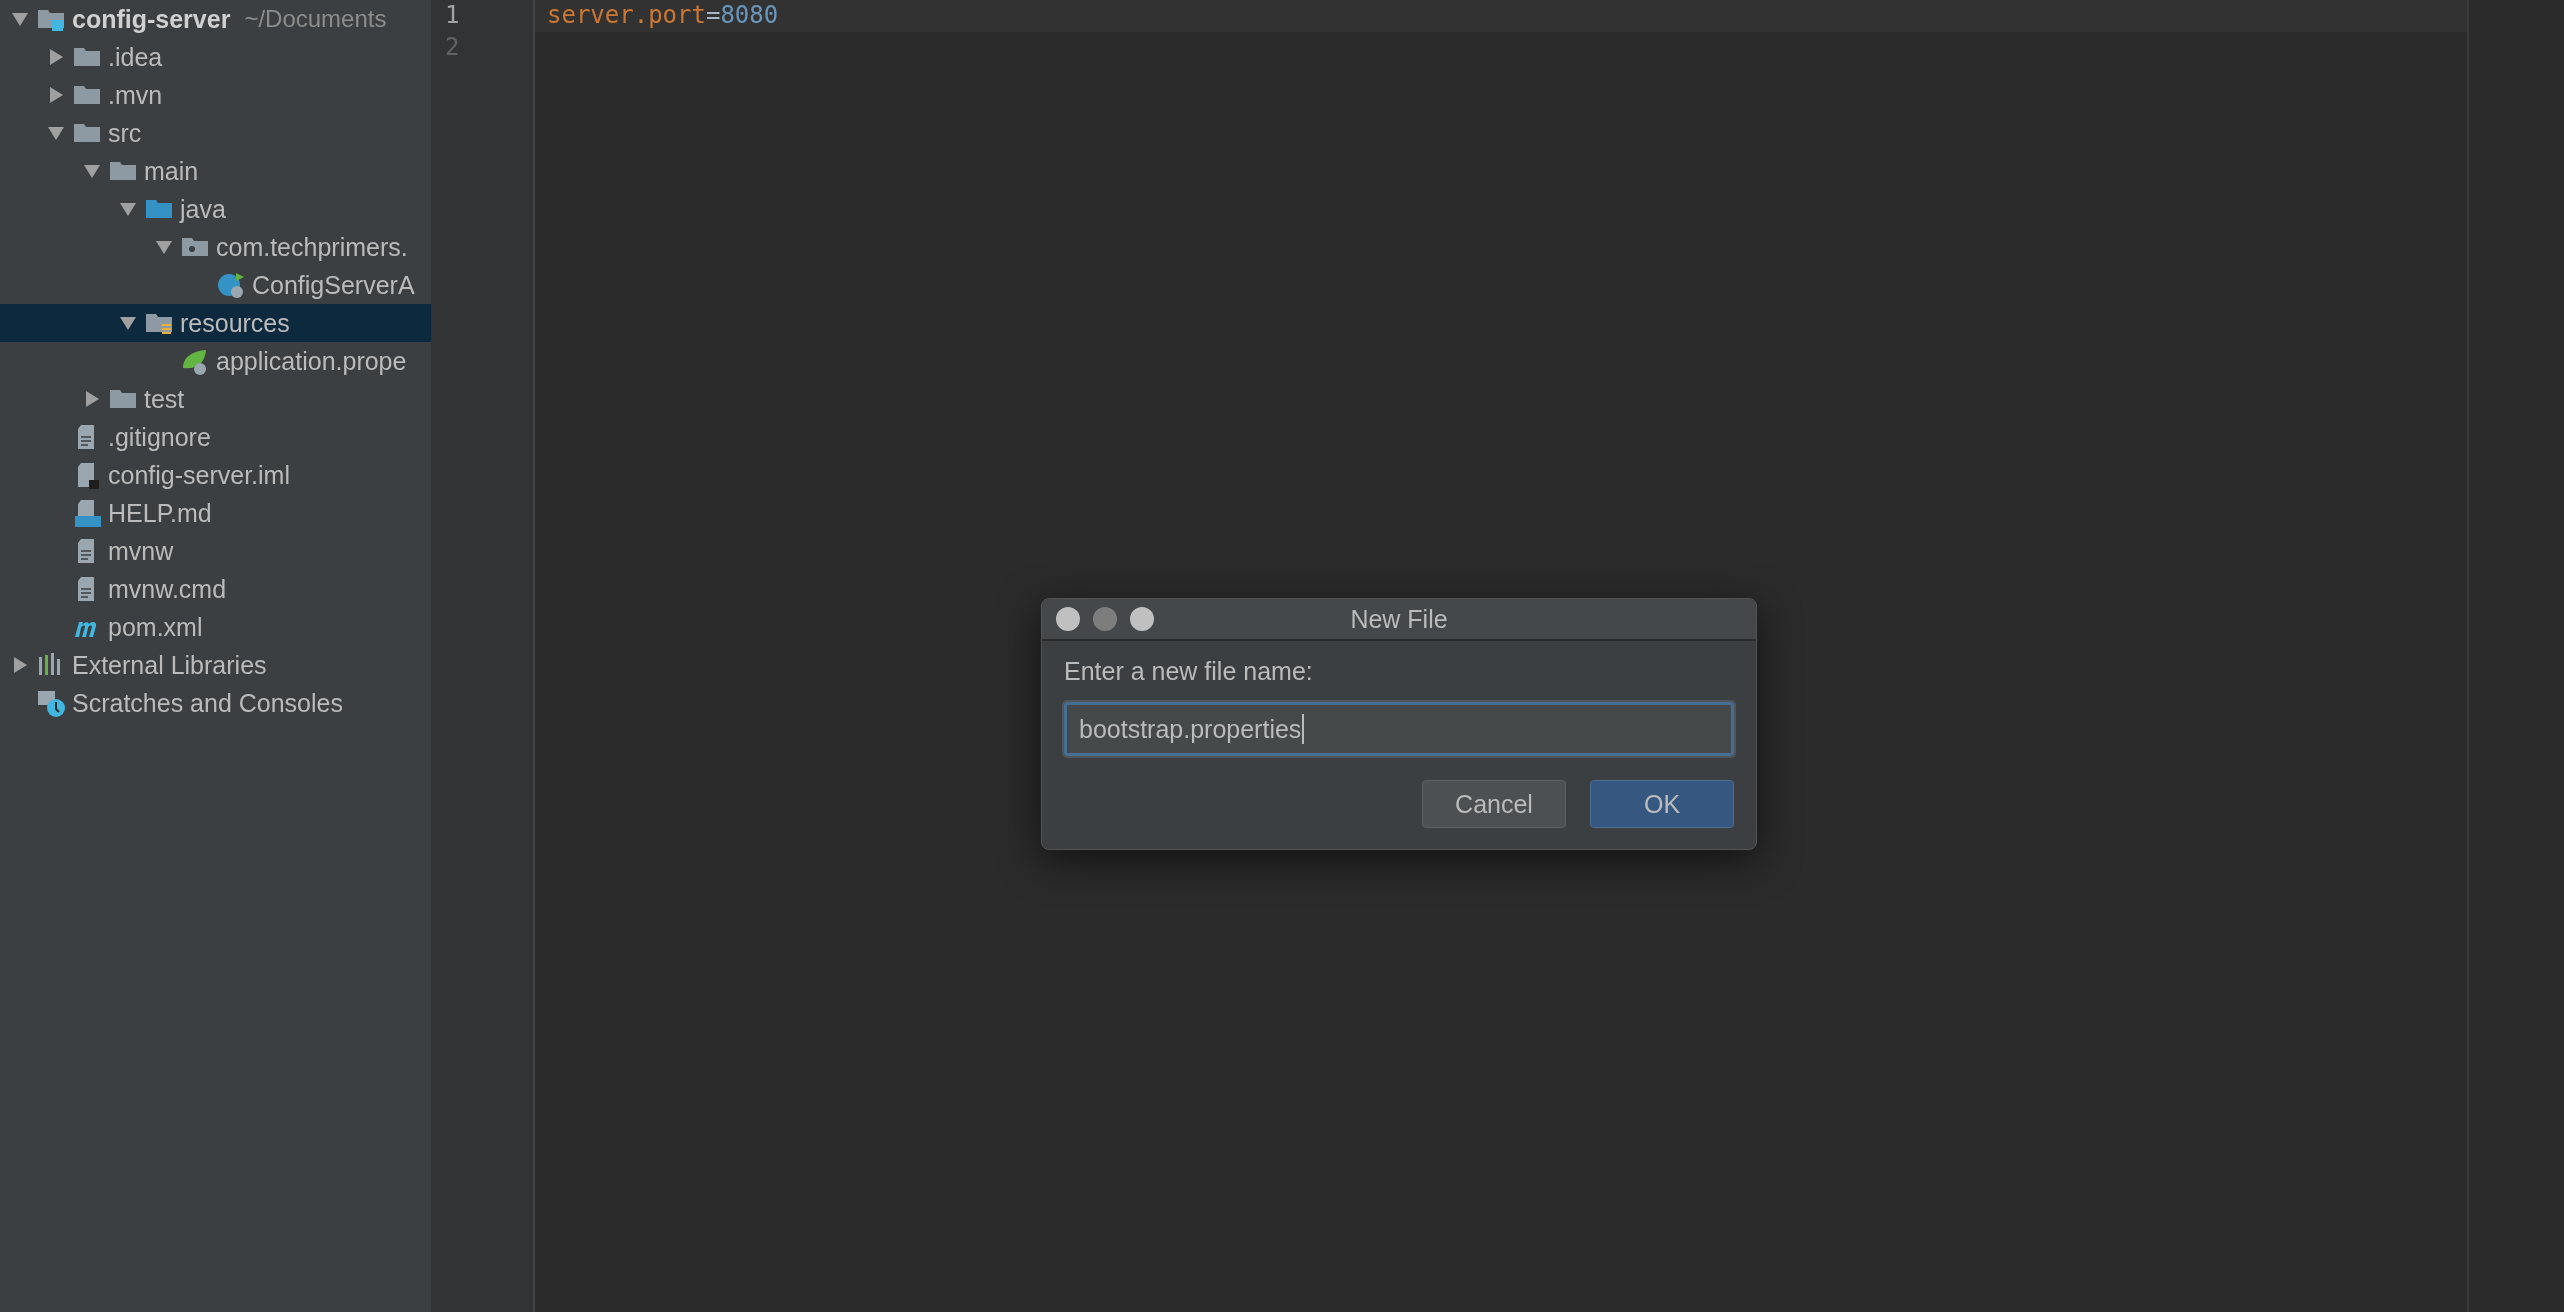 The width and height of the screenshot is (2564, 1312). I want to click on tree-item-label: test, so click(164, 399).